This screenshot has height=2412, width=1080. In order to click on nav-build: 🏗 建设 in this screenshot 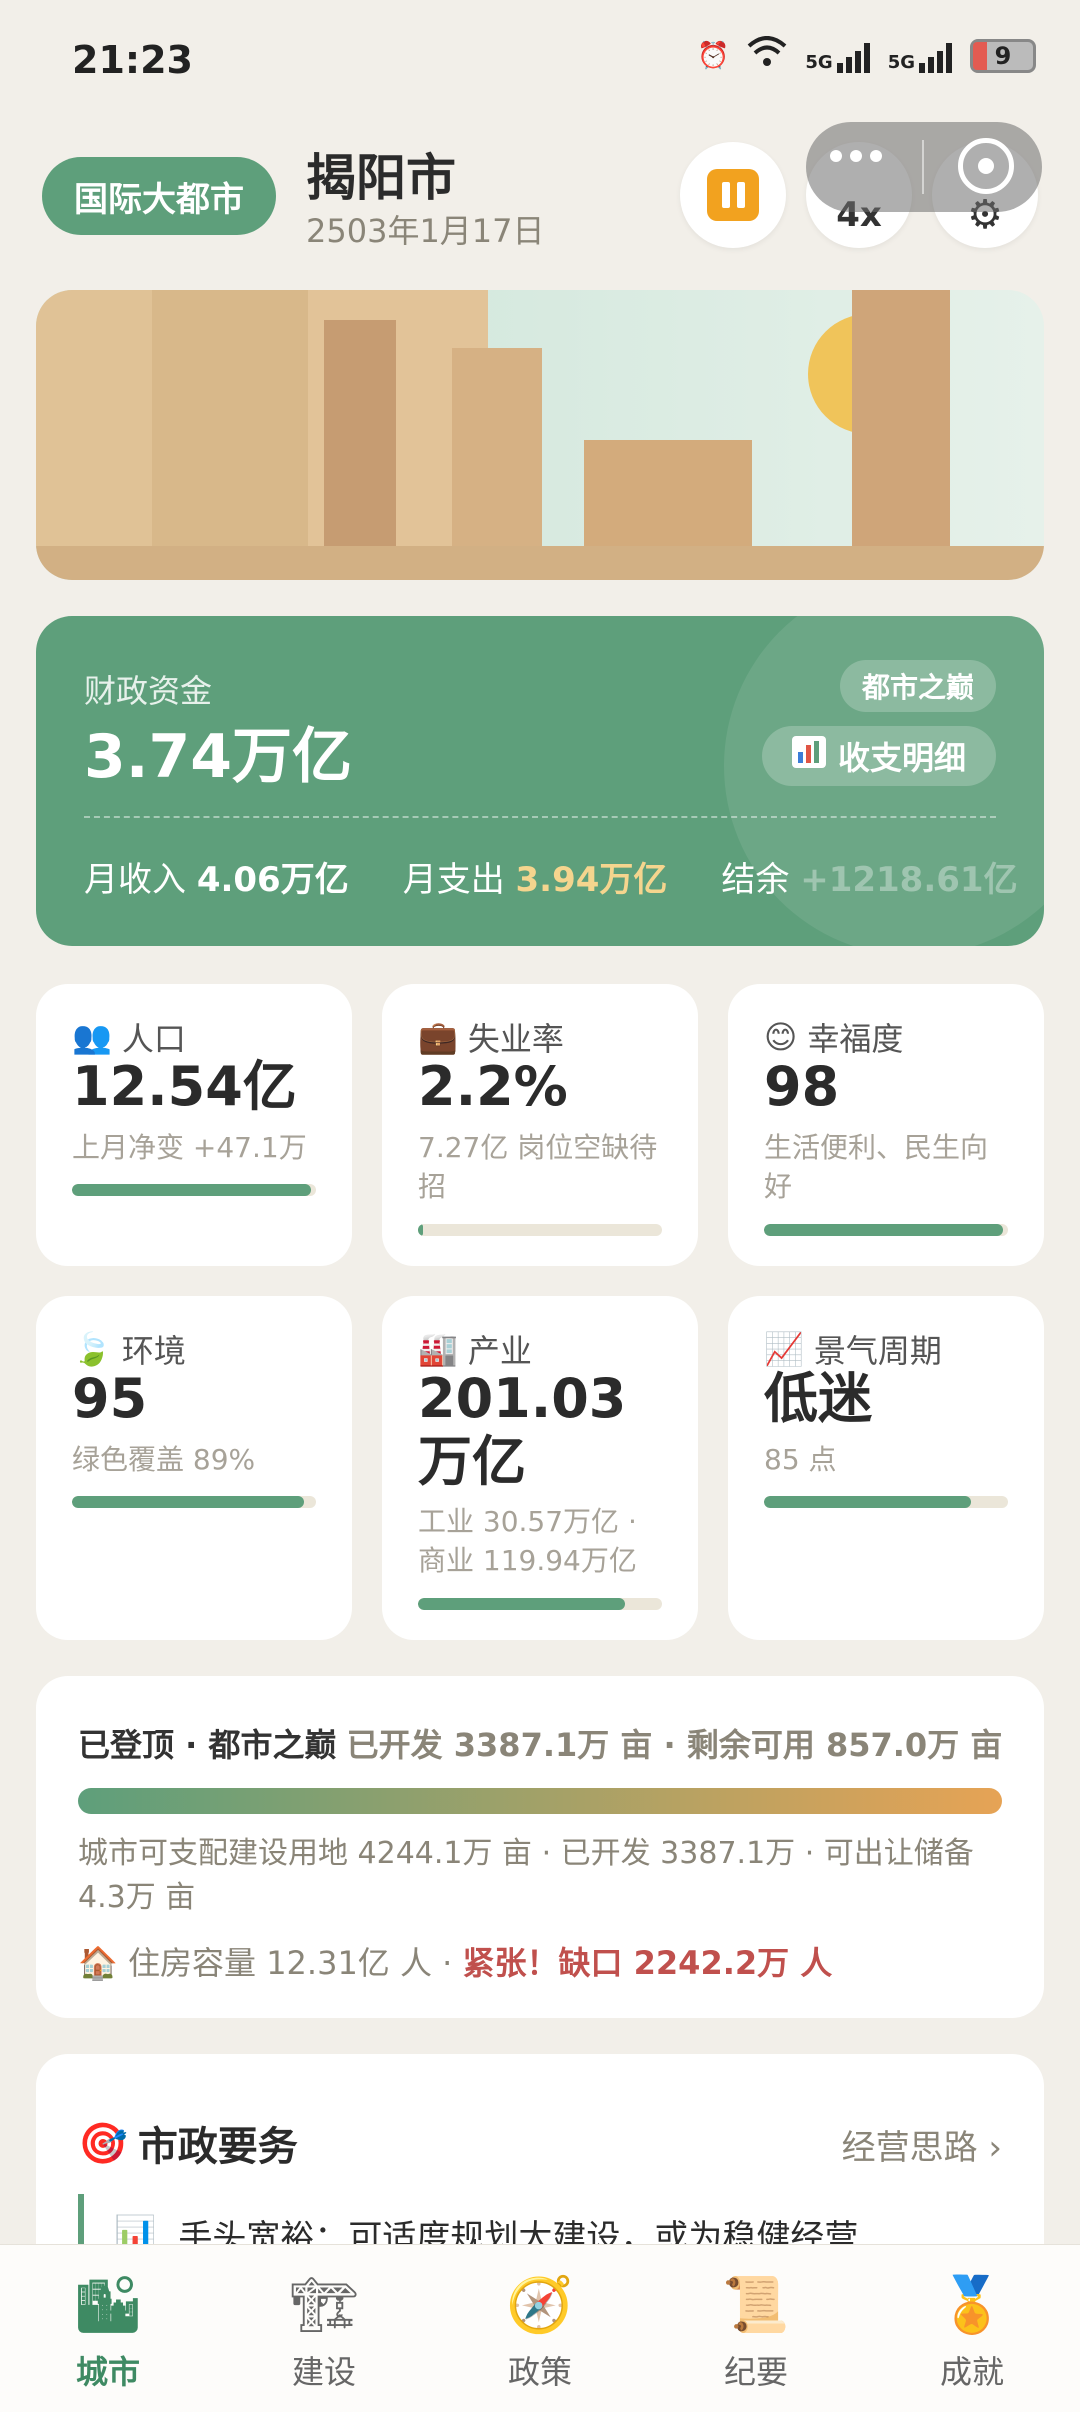, I will do `click(324, 2328)`.